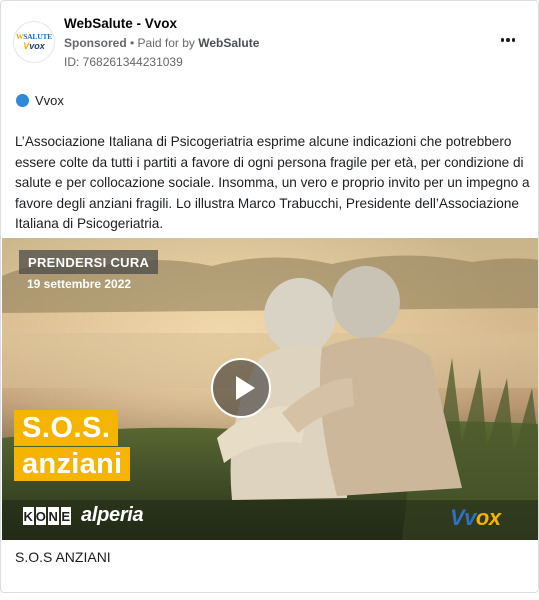 The width and height of the screenshot is (539, 600). I want to click on avatar-logo-top: WSALUTE, so click(34, 36).